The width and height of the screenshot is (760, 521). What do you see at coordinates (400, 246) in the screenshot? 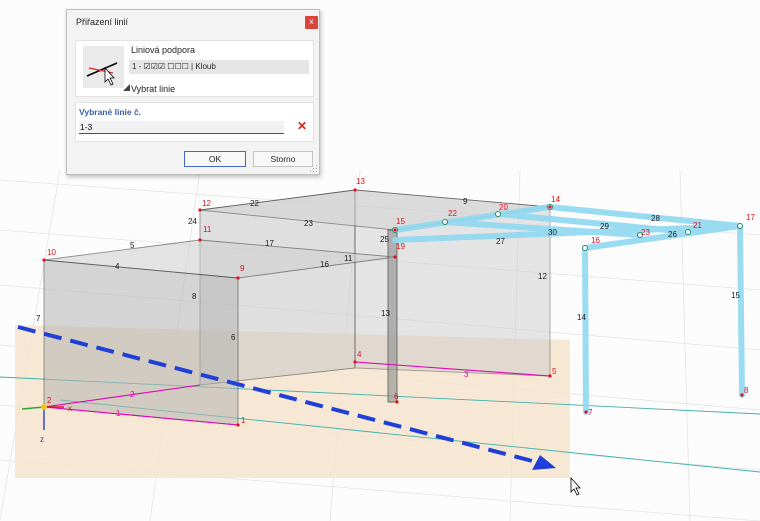
I see `node-label: 19` at bounding box center [400, 246].